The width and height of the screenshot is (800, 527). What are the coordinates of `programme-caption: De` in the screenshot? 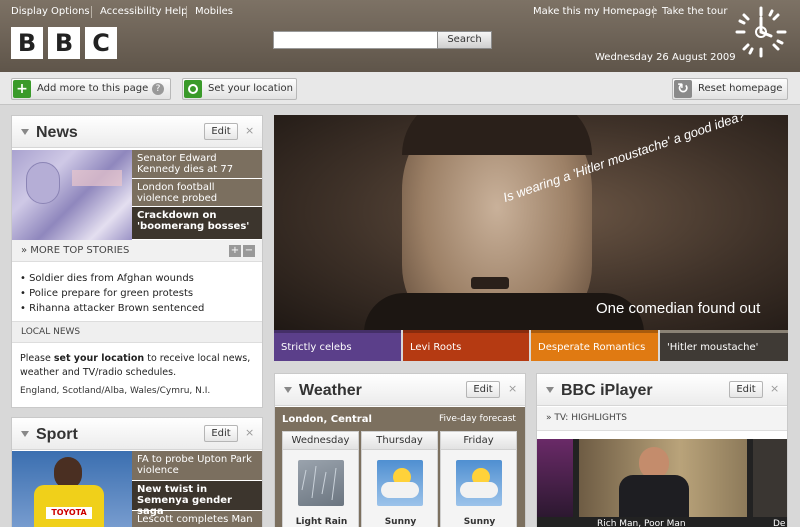 It's located at (779, 523).